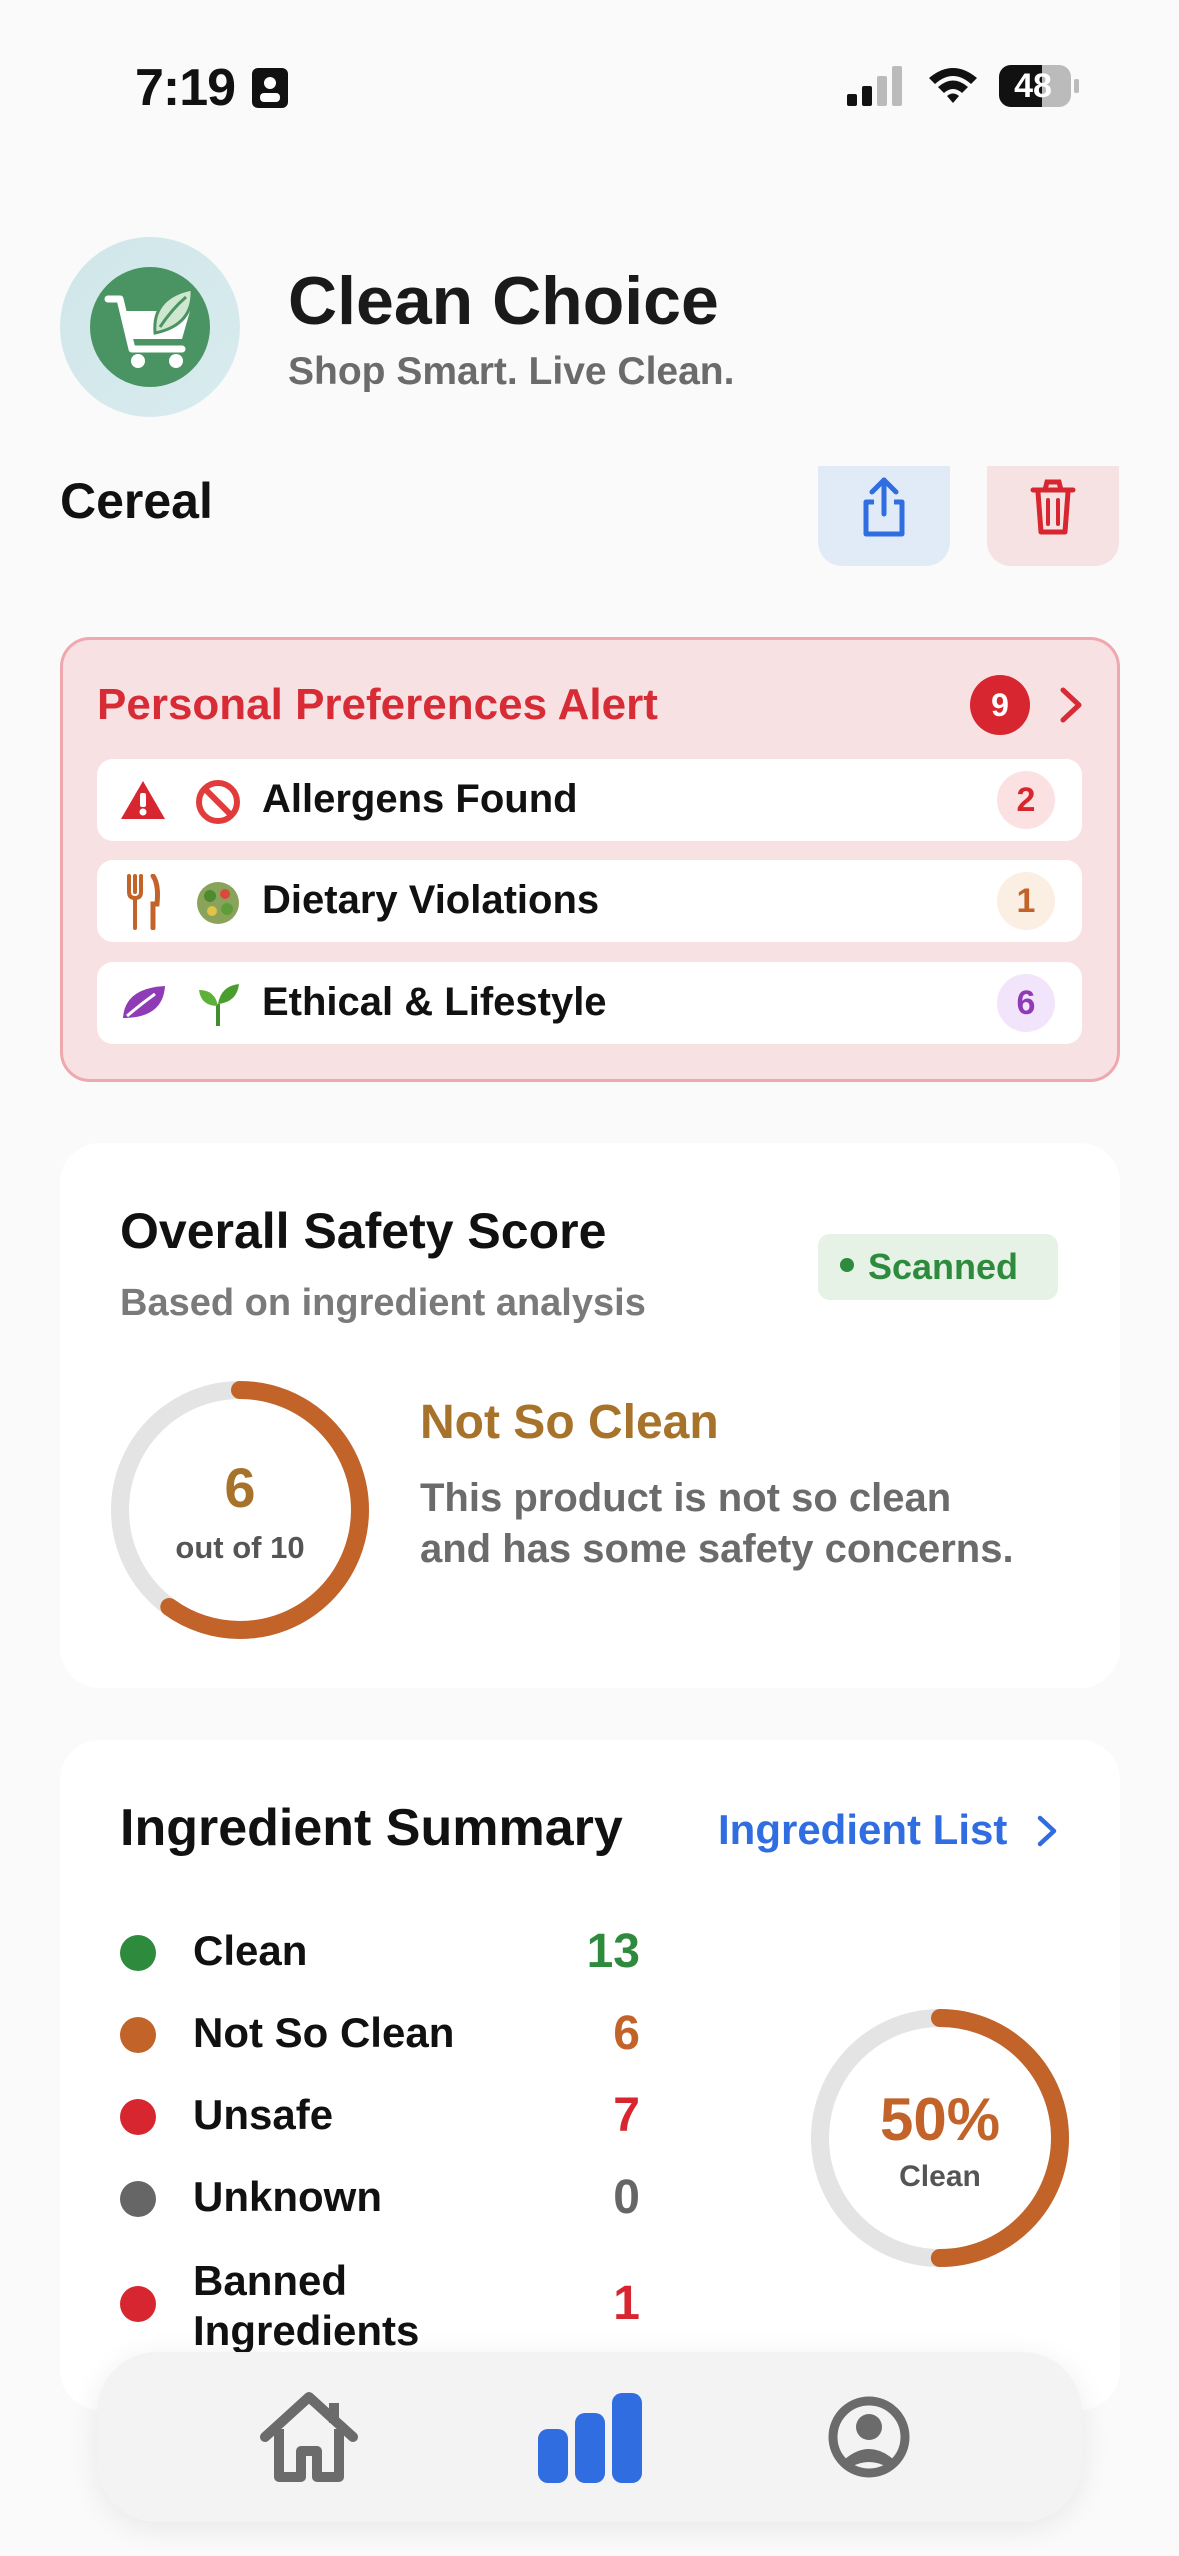 The width and height of the screenshot is (1179, 2556). I want to click on clean-percent-label: Clean, so click(940, 2176).